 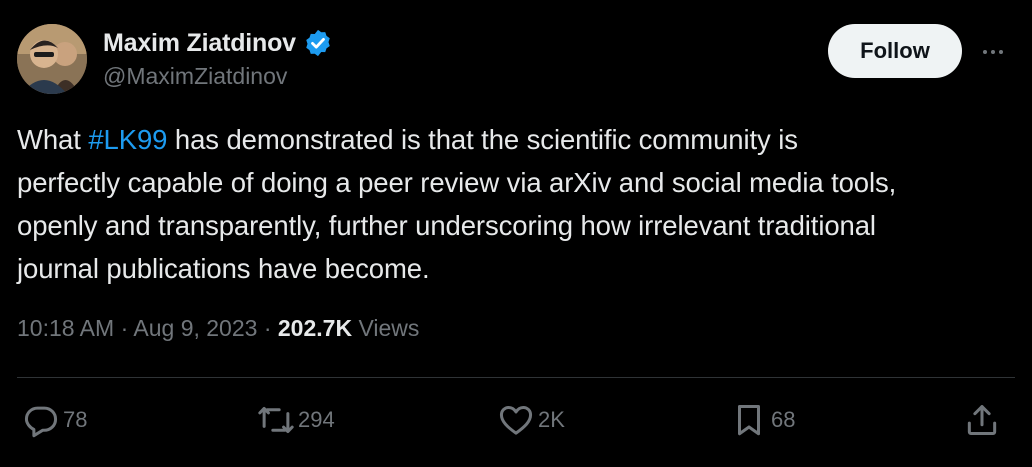 What do you see at coordinates (551, 419) in the screenshot?
I see `like-count: 2K` at bounding box center [551, 419].